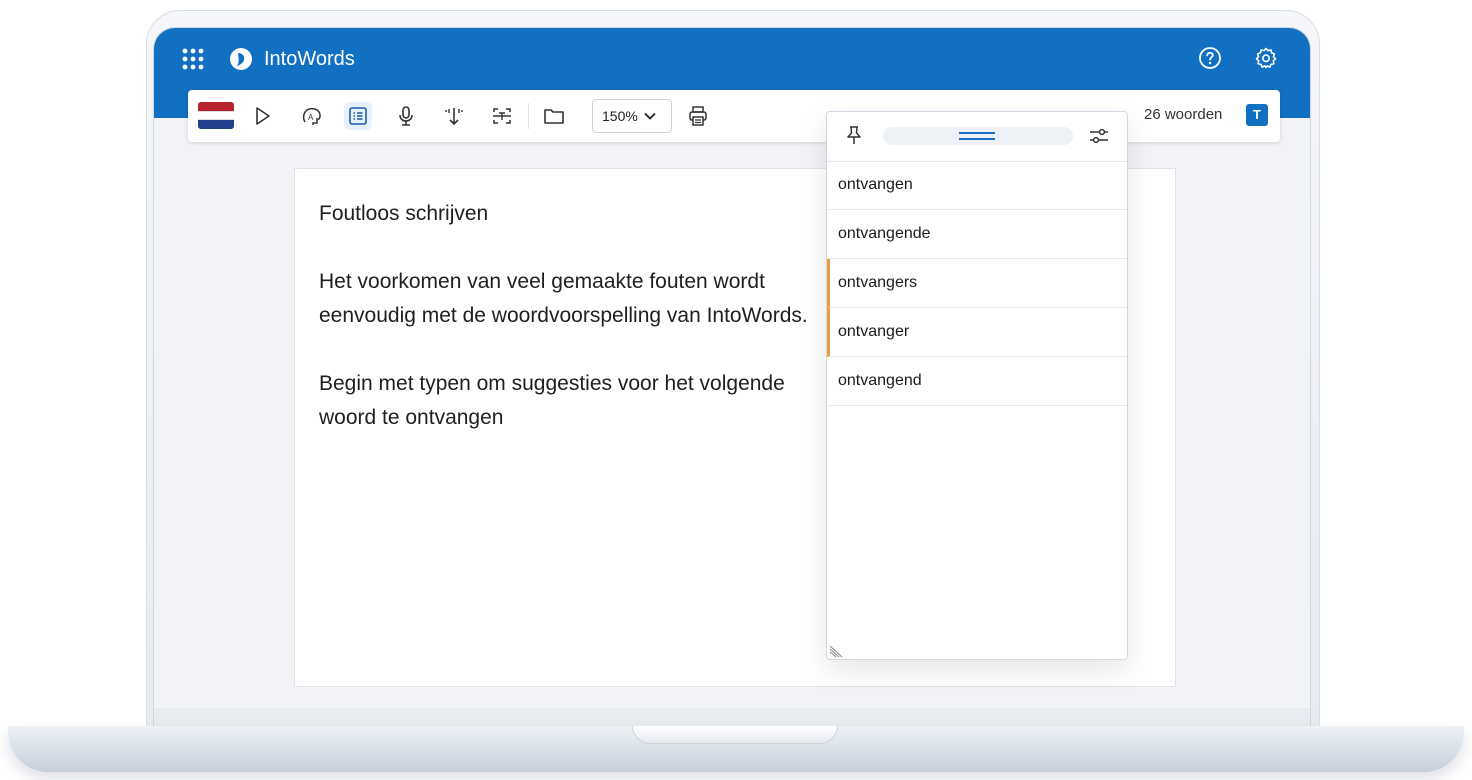  I want to click on app-title: IntoWords, so click(309, 59).